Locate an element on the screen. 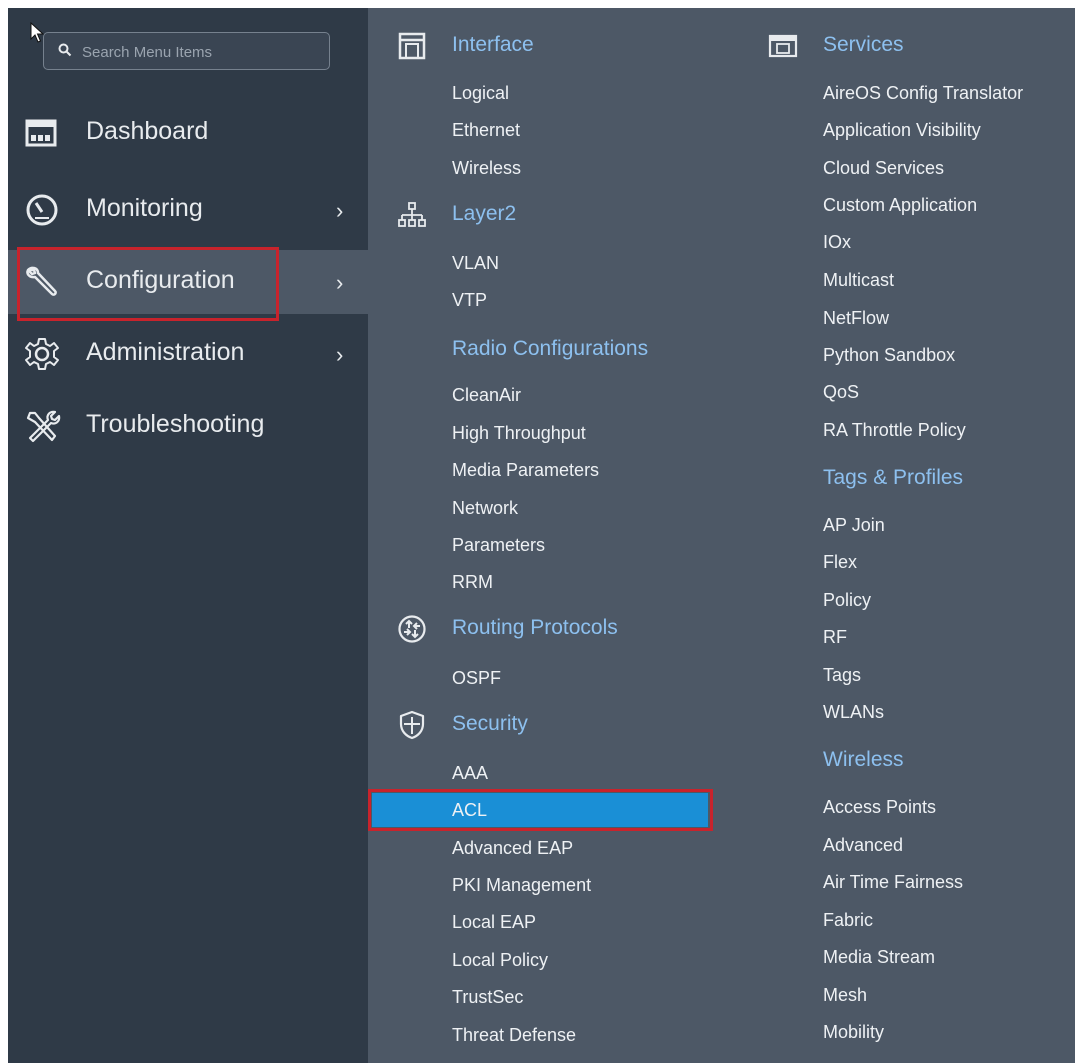 The height and width of the screenshot is (1063, 1075). wrench-icon is located at coordinates (41, 281).